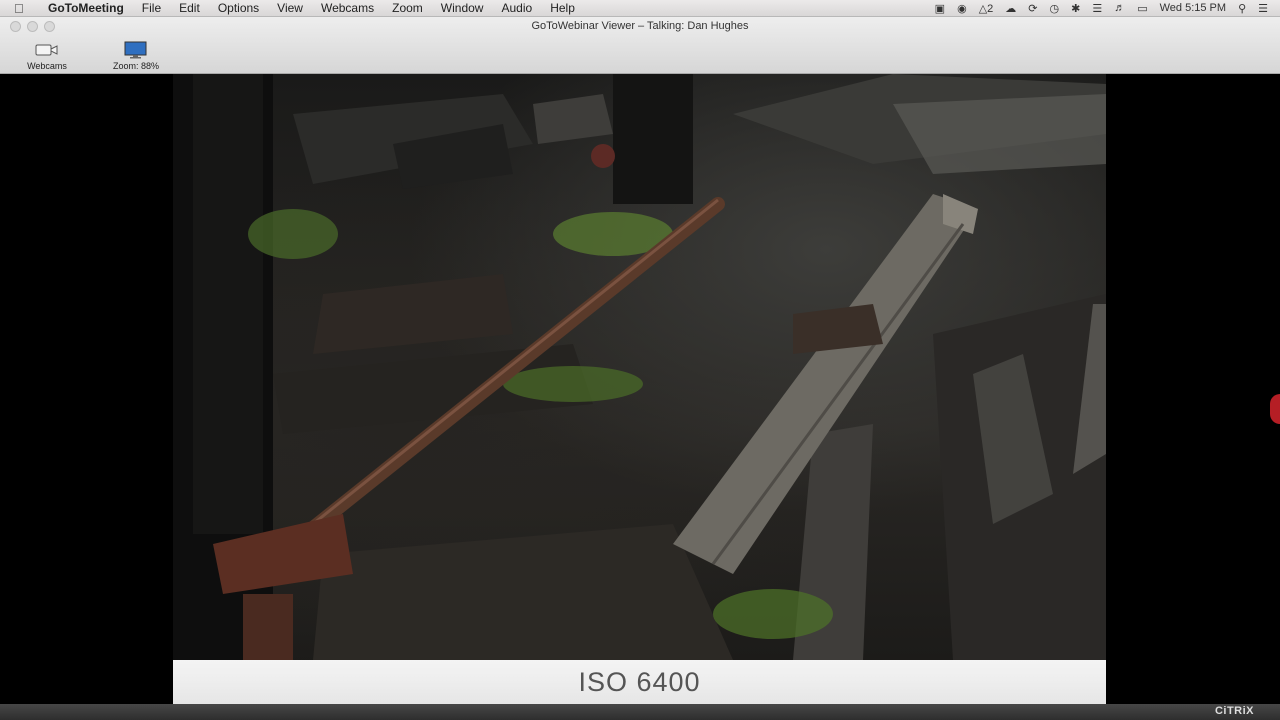 The image size is (1280, 720). What do you see at coordinates (940, 8) in the screenshot?
I see `screen-icon: ▣` at bounding box center [940, 8].